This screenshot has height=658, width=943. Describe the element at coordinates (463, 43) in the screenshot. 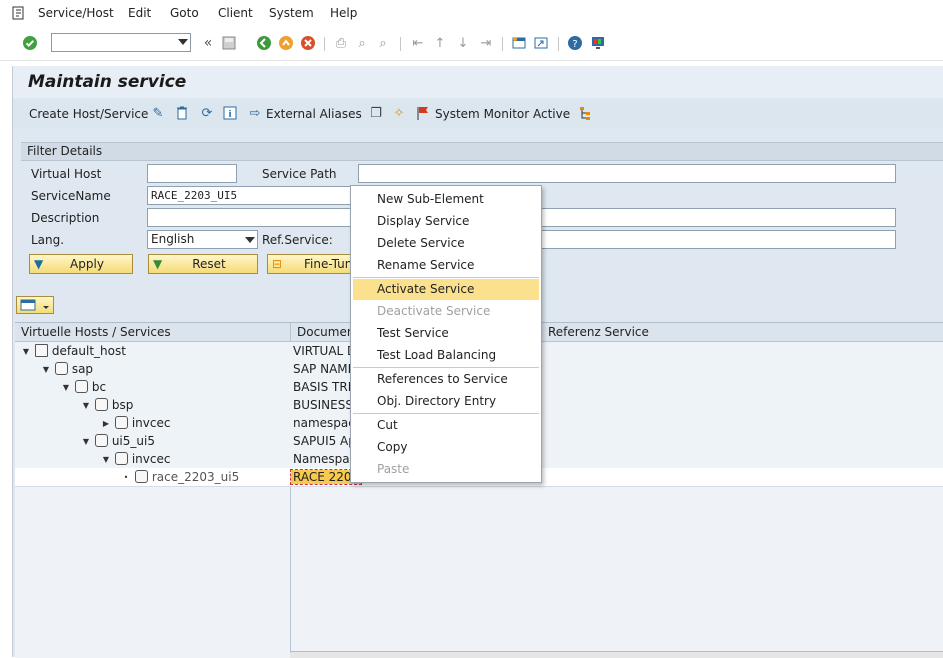

I see `next-page-icon: ↓` at that location.